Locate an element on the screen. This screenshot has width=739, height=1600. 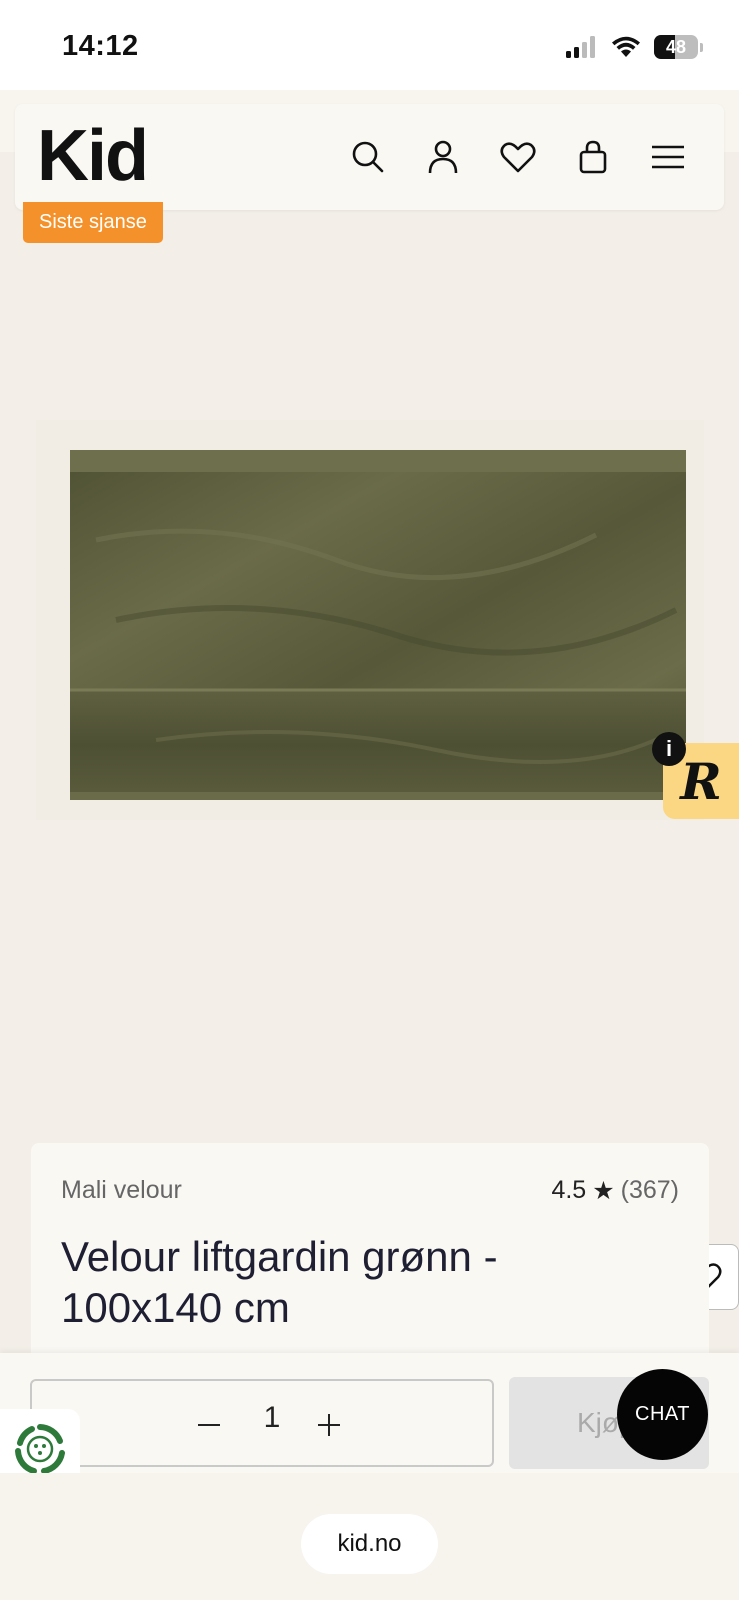
status-time: 14:12 is located at coordinates (100, 46).